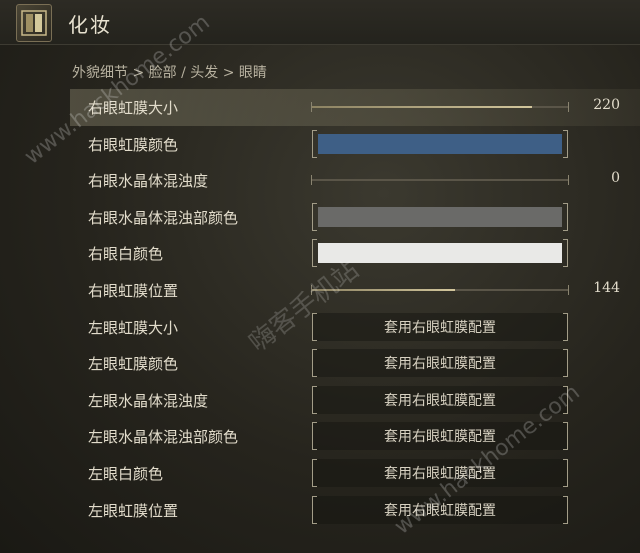 The image size is (640, 553). I want to click on slider-value: 144, so click(606, 287).